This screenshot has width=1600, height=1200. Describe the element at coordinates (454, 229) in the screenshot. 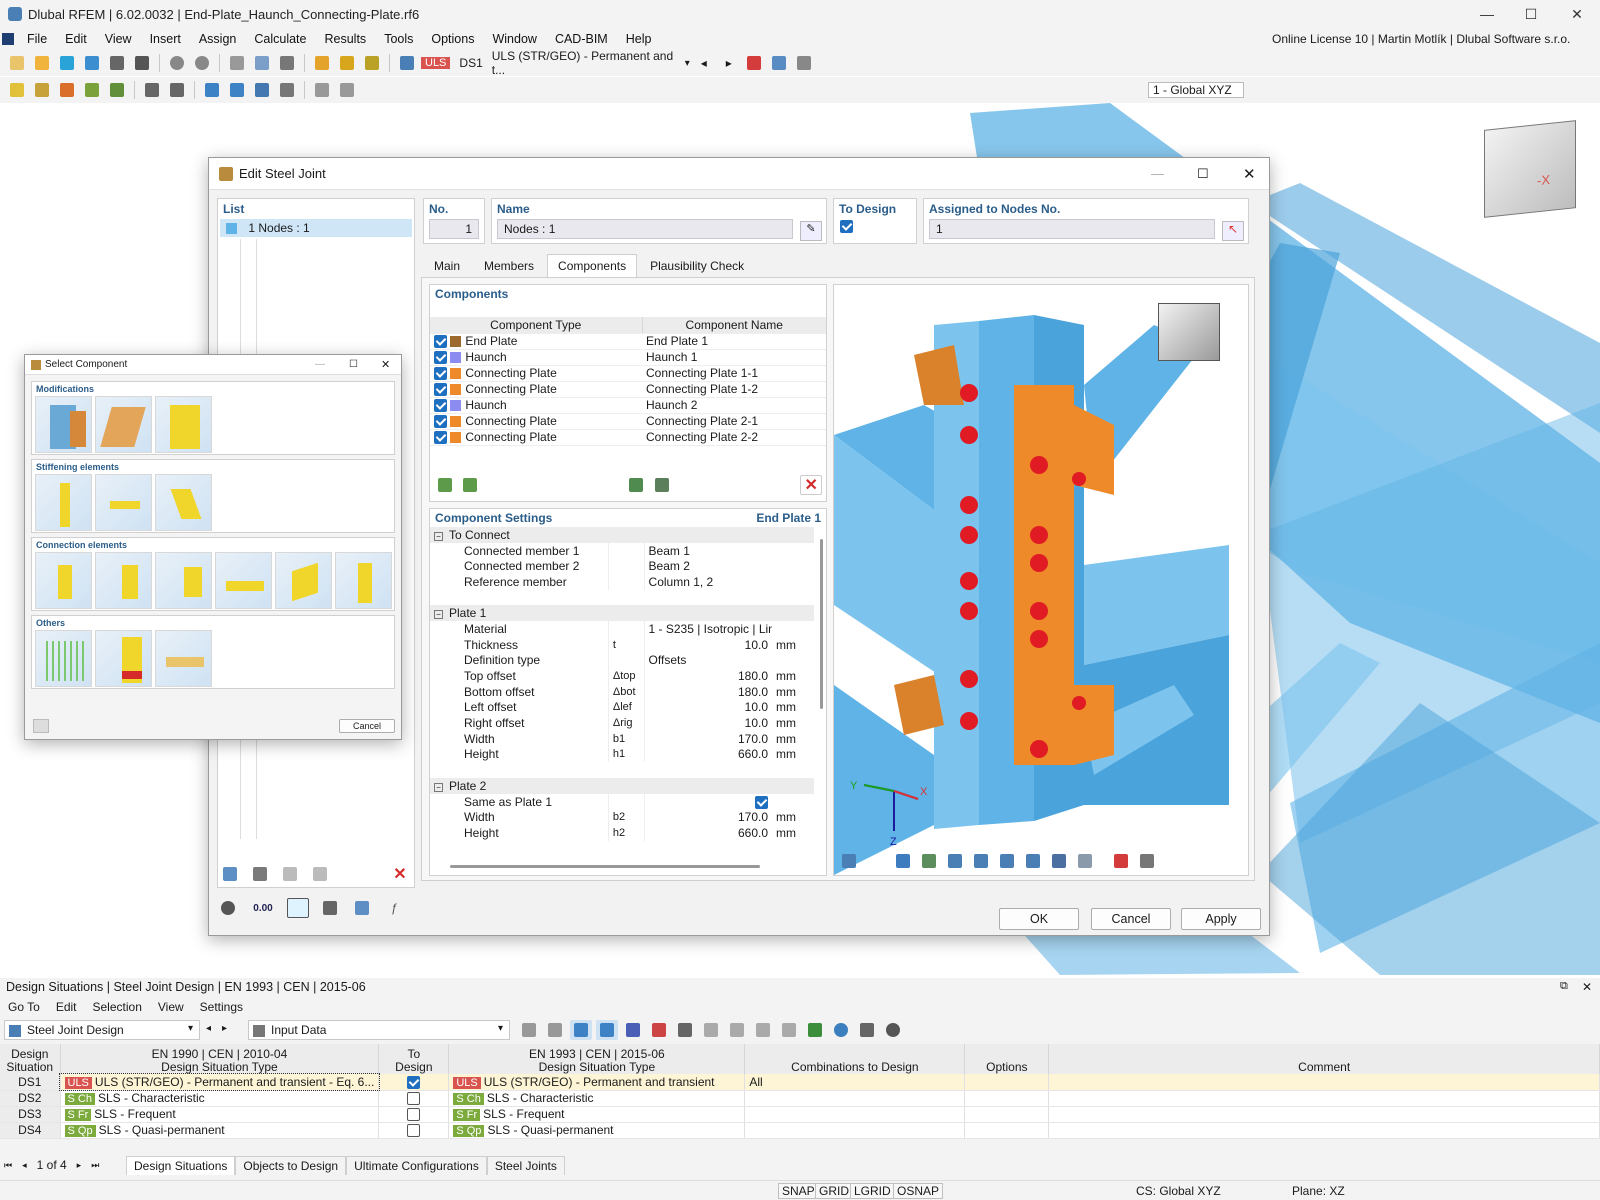

I see `no-field: 1` at that location.